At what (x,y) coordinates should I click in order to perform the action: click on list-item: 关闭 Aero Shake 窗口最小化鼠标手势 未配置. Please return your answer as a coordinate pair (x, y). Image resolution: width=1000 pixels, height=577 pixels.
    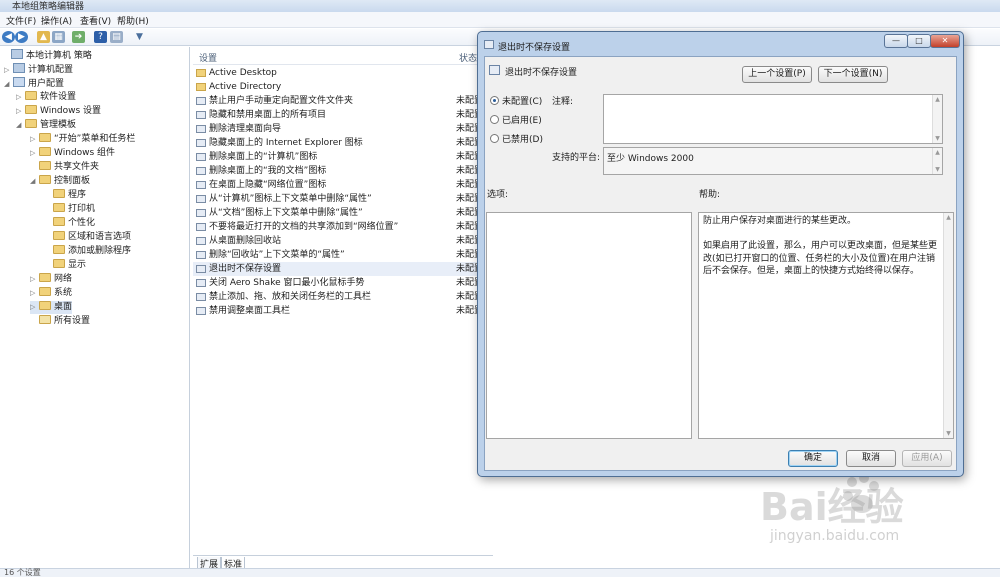
    Looking at the image, I should click on (338, 283).